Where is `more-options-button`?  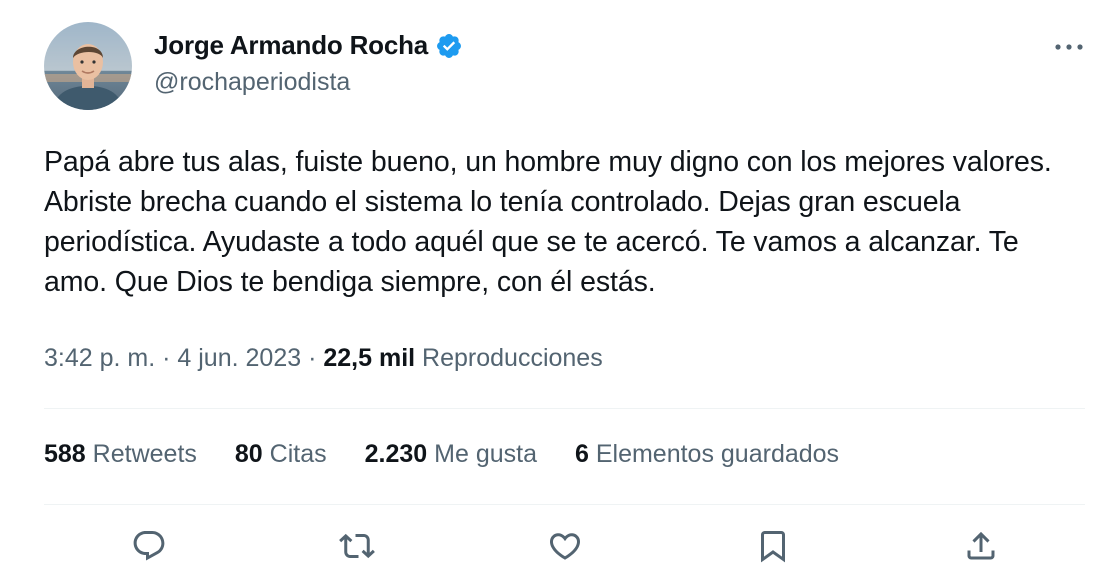 more-options-button is located at coordinates (1069, 47).